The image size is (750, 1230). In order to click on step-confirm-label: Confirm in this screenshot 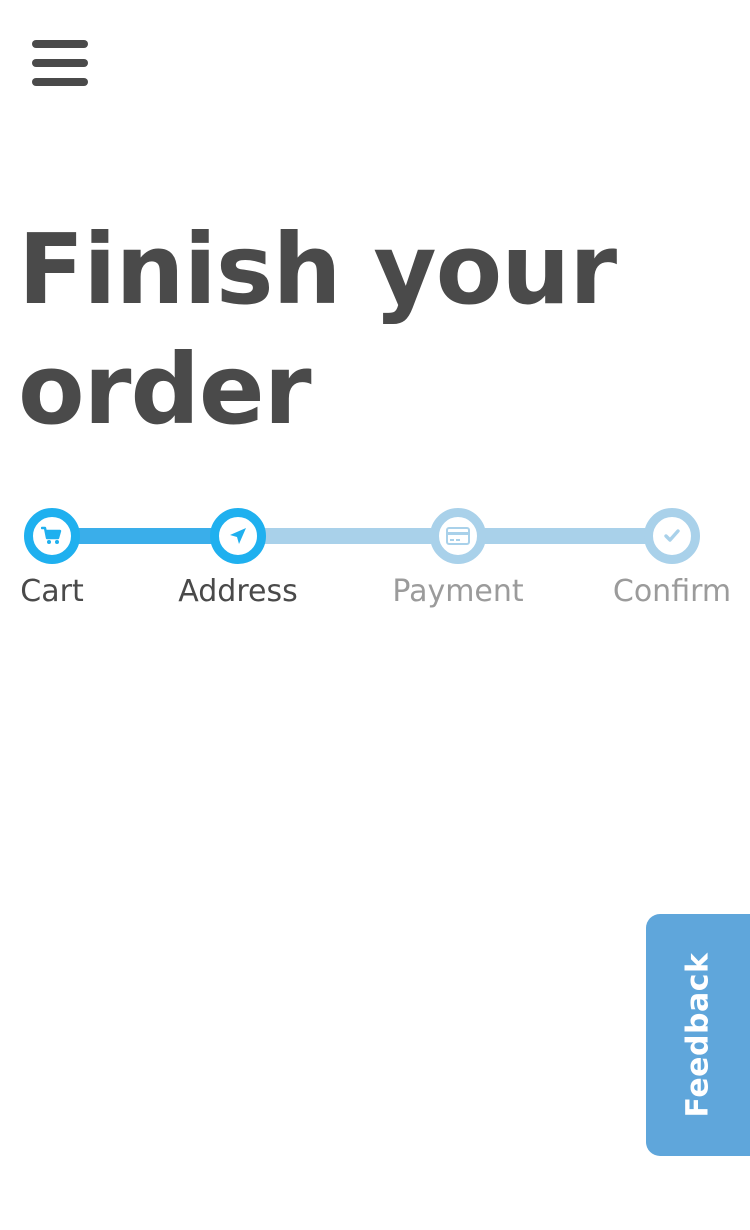, I will do `click(672, 591)`.